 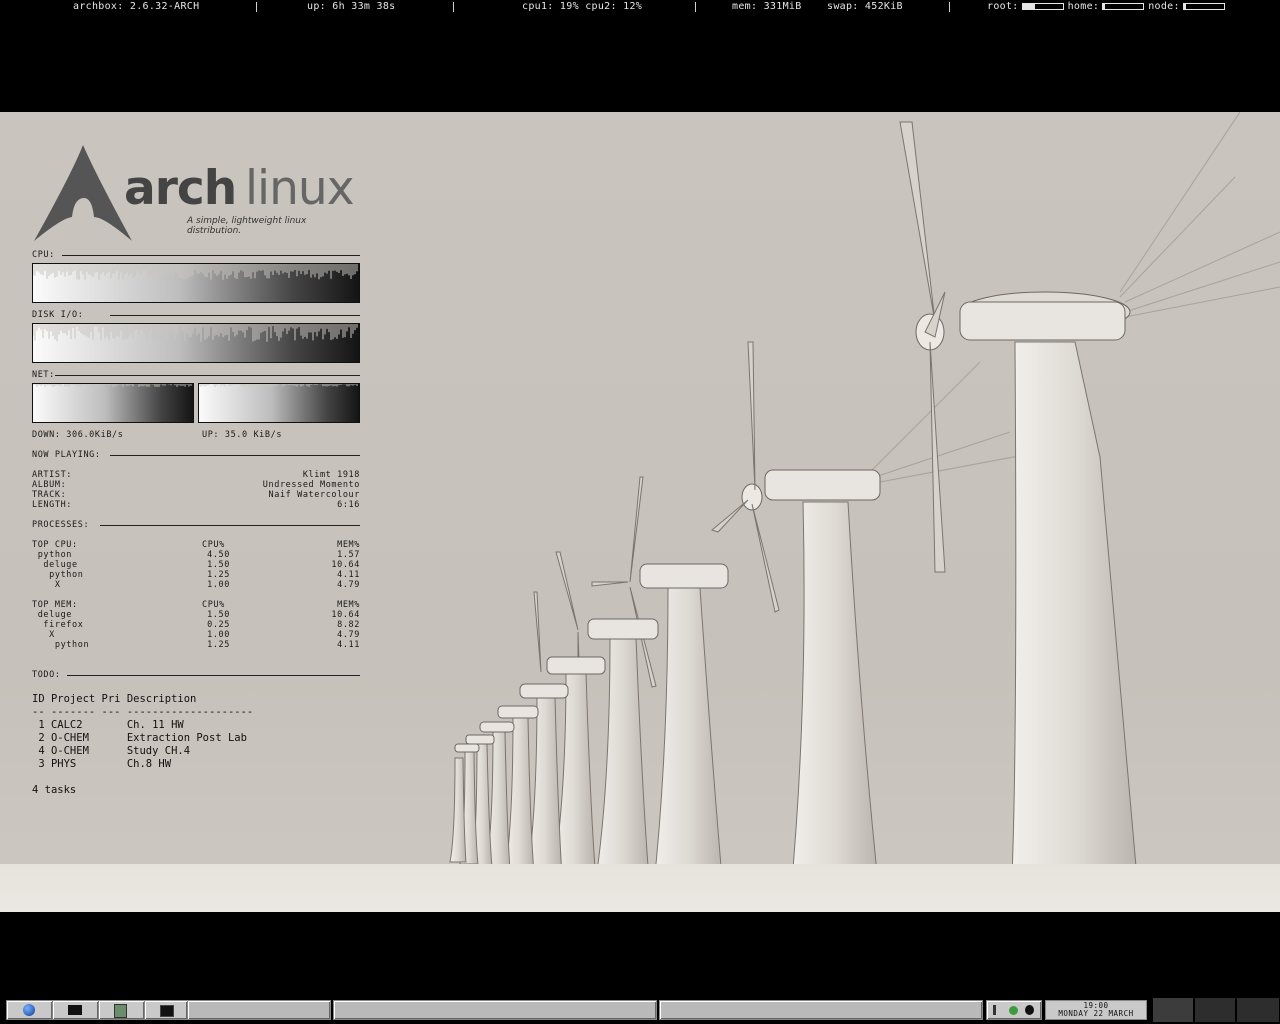 What do you see at coordinates (1203, 6) in the screenshot?
I see `node-meter` at bounding box center [1203, 6].